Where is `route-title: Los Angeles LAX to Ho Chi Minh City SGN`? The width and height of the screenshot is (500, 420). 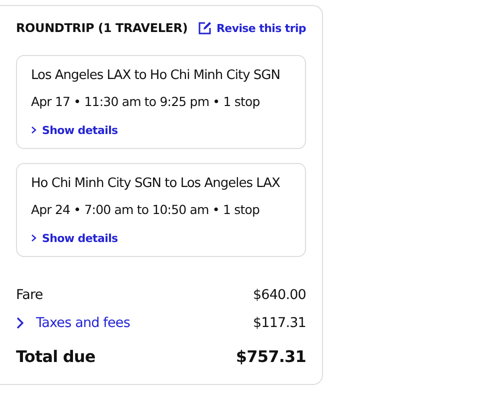
route-title: Los Angeles LAX to Ho Chi Minh City SGN is located at coordinates (156, 76).